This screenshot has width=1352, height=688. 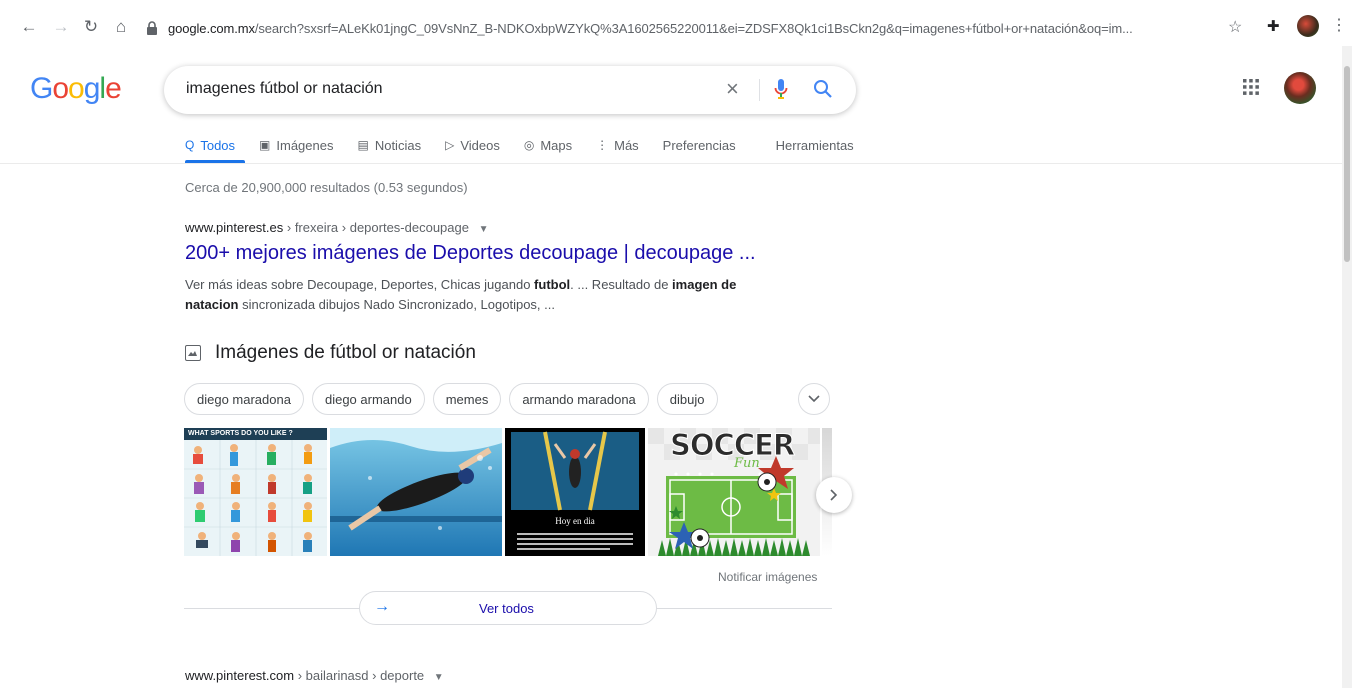 I want to click on image-thumb-sports-chart: WHAT SPORTS DO YOU LIKE ?, so click(x=255, y=492).